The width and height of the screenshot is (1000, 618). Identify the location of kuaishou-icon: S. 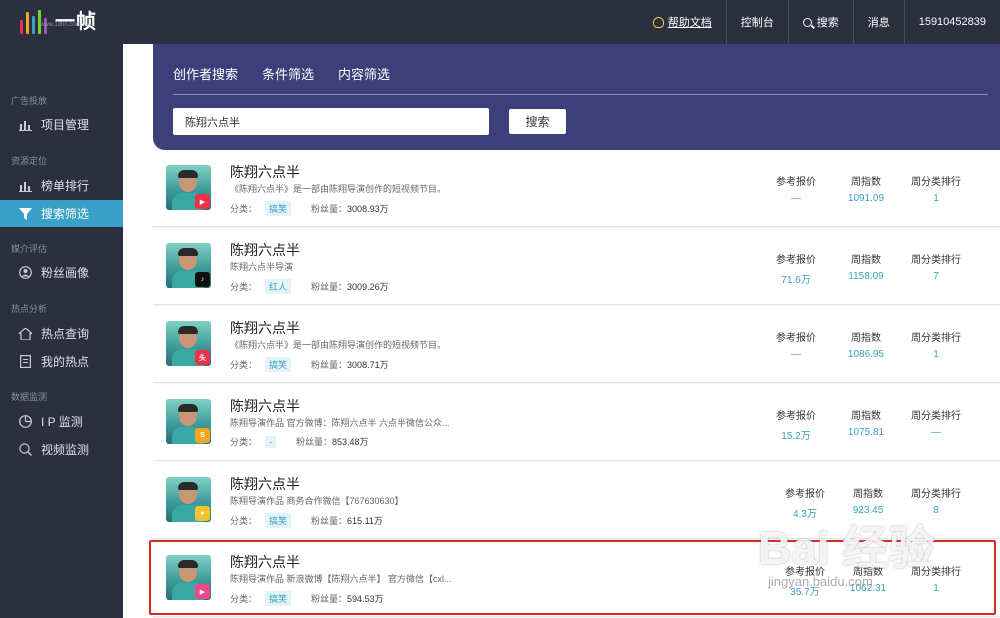
(202, 435).